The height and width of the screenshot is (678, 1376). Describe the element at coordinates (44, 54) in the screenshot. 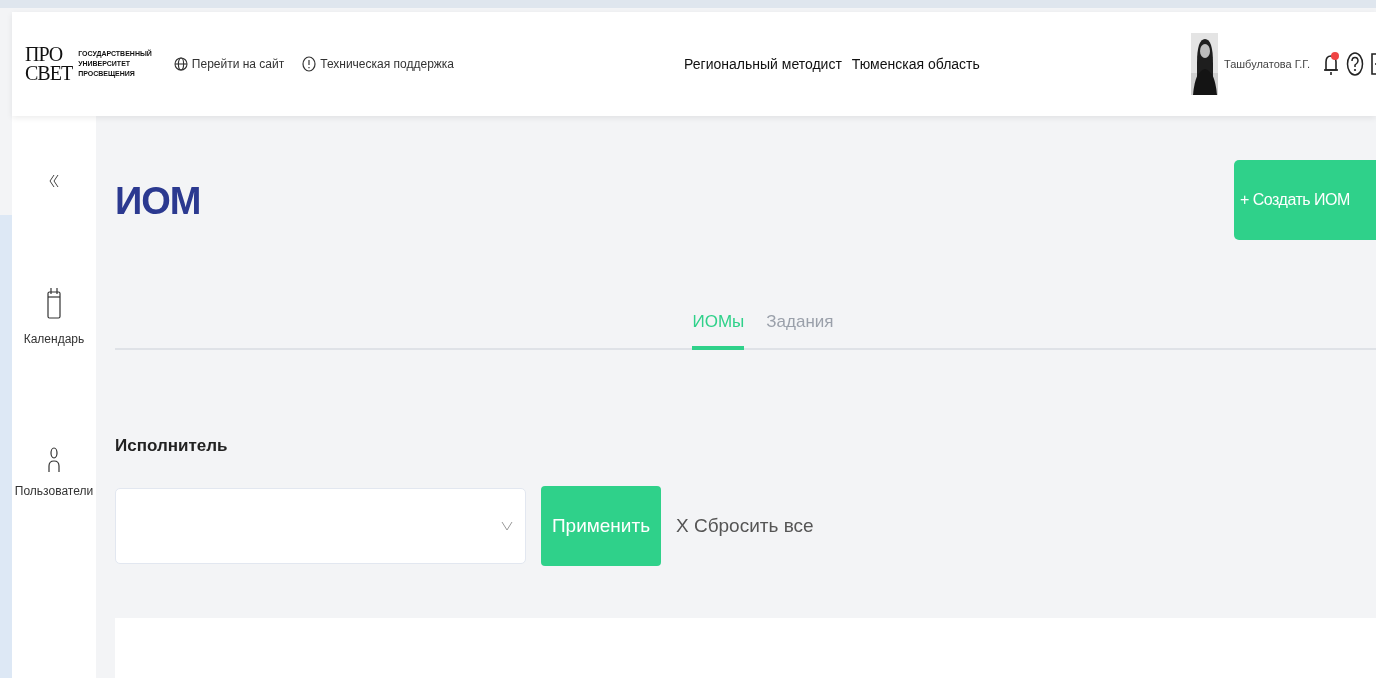

I see `logo-text: ПРО` at that location.